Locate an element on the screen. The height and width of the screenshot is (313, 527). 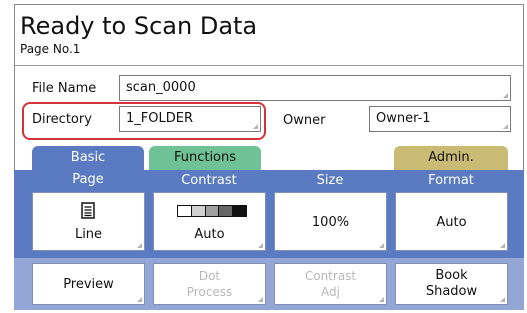
contrast-button: Auto is located at coordinates (209, 221).